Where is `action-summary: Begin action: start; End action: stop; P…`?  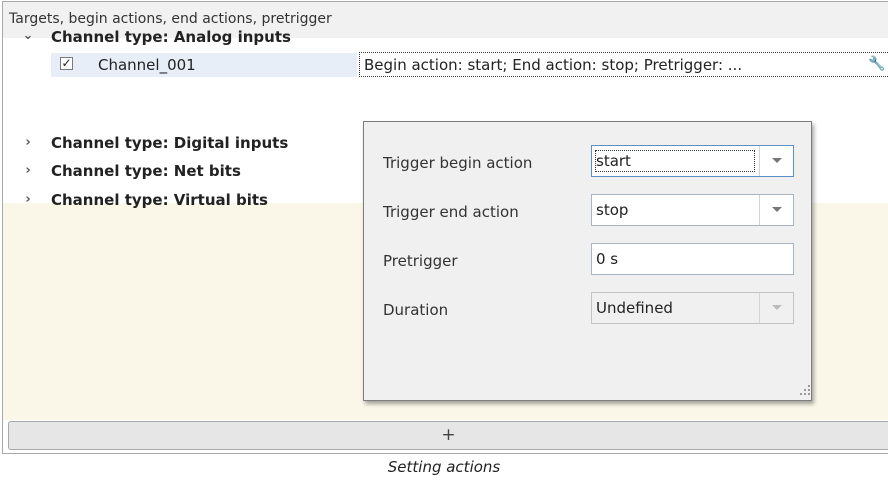 action-summary: Begin action: start; End action: stop; P… is located at coordinates (553, 65).